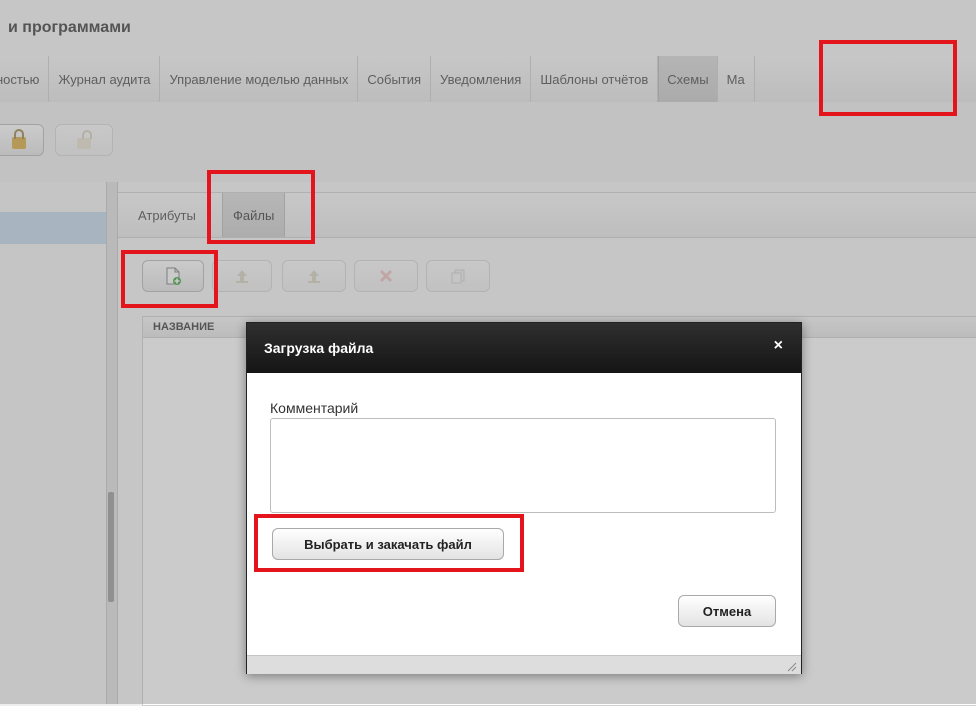 The width and height of the screenshot is (976, 706). I want to click on select-and-upload-button: Выбрать и закачать файл, so click(388, 544).